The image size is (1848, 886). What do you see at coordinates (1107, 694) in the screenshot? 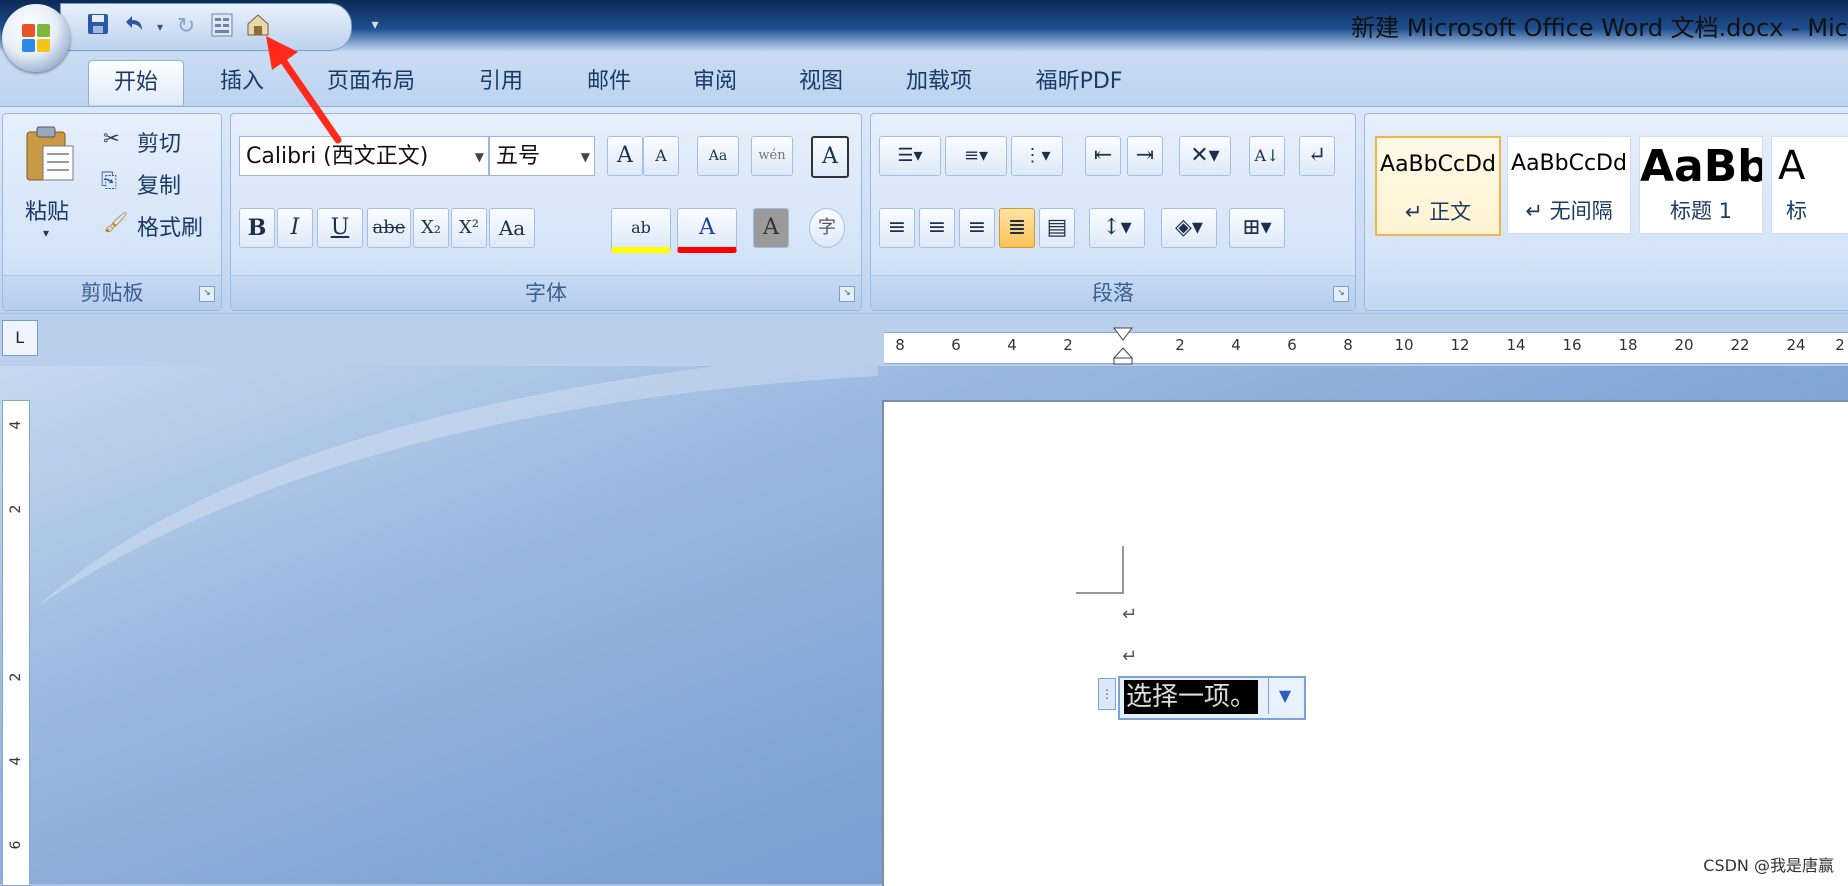
I see `content-control-handle: ⋮` at bounding box center [1107, 694].